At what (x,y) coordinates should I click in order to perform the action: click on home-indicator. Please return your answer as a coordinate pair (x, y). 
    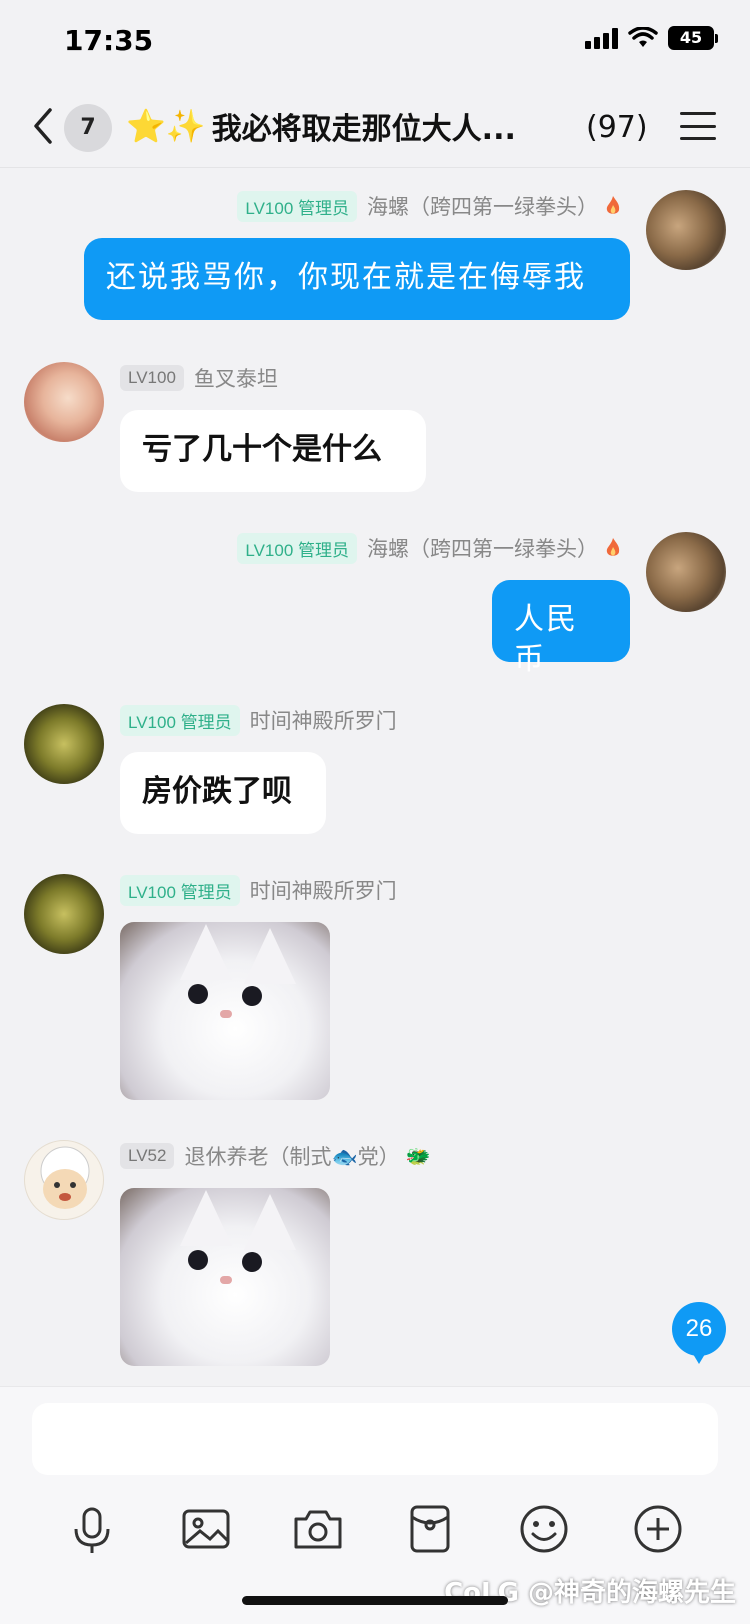
    Looking at the image, I should click on (375, 1600).